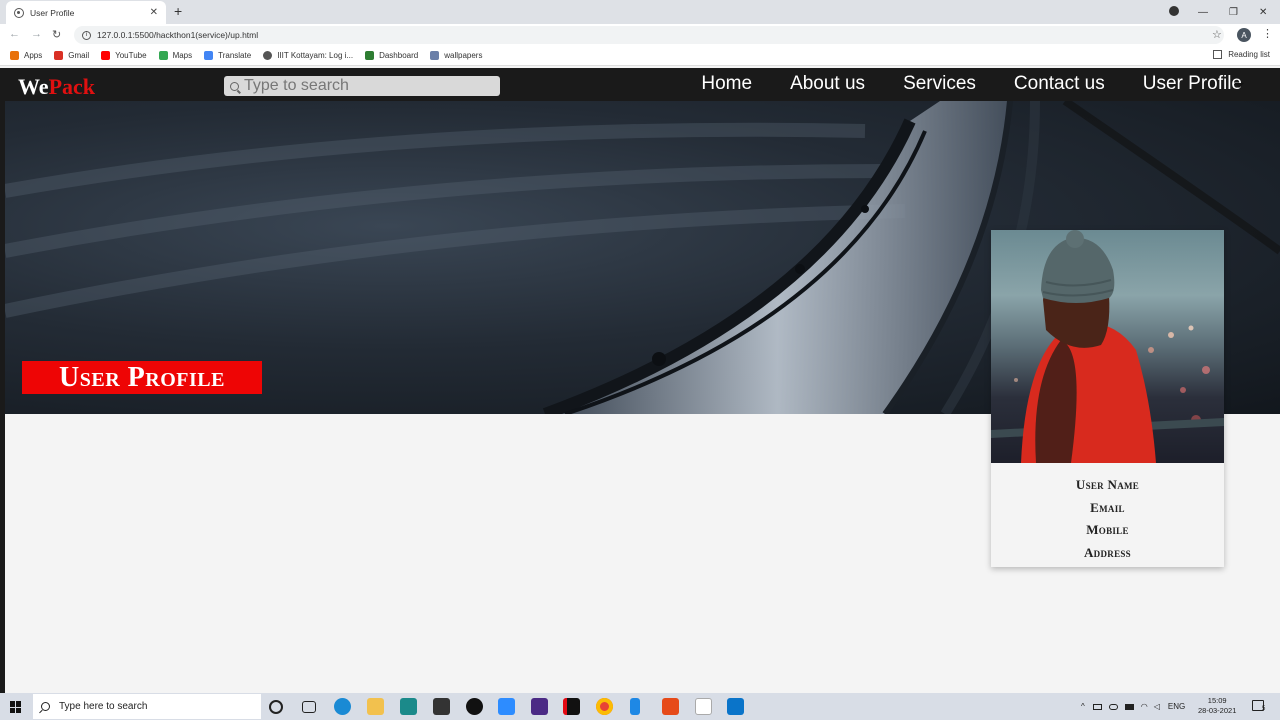  Describe the element at coordinates (1239, 85) in the screenshot. I see `chevron-down-icon` at that location.